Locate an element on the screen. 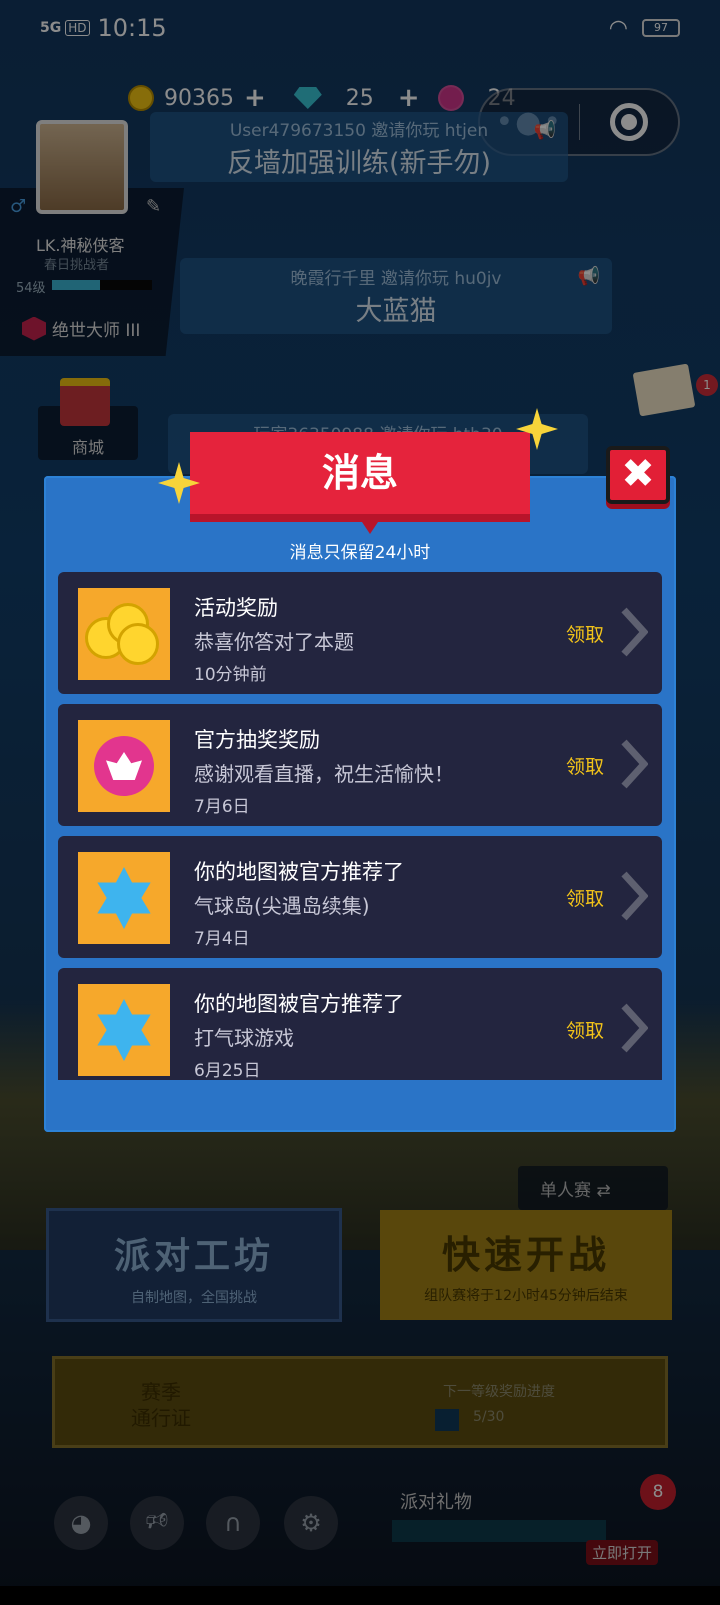 This screenshot has width=720, height=1605. message-body: 气球岛(尖遇岛续集) is located at coordinates (282, 906).